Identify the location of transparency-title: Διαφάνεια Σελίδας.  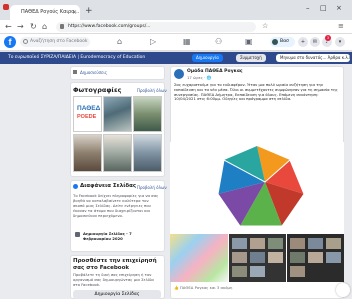
(108, 186).